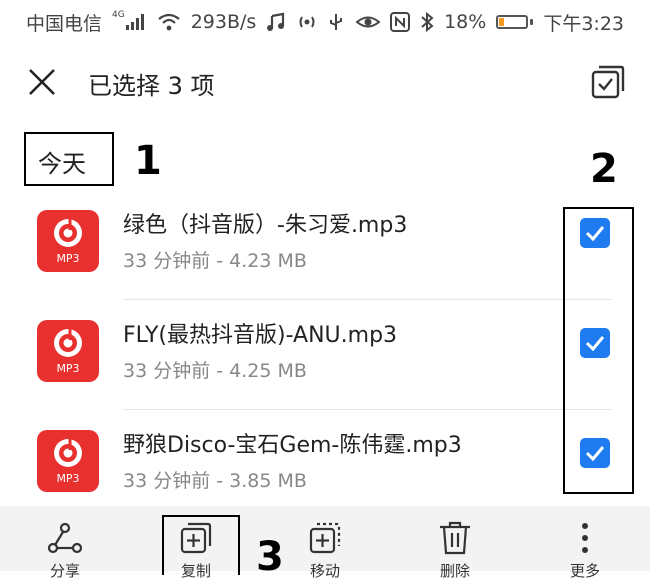 The width and height of the screenshot is (650, 581). What do you see at coordinates (215, 481) in the screenshot?
I see `file-meta: 33 分钟前 - 3.85 MB` at bounding box center [215, 481].